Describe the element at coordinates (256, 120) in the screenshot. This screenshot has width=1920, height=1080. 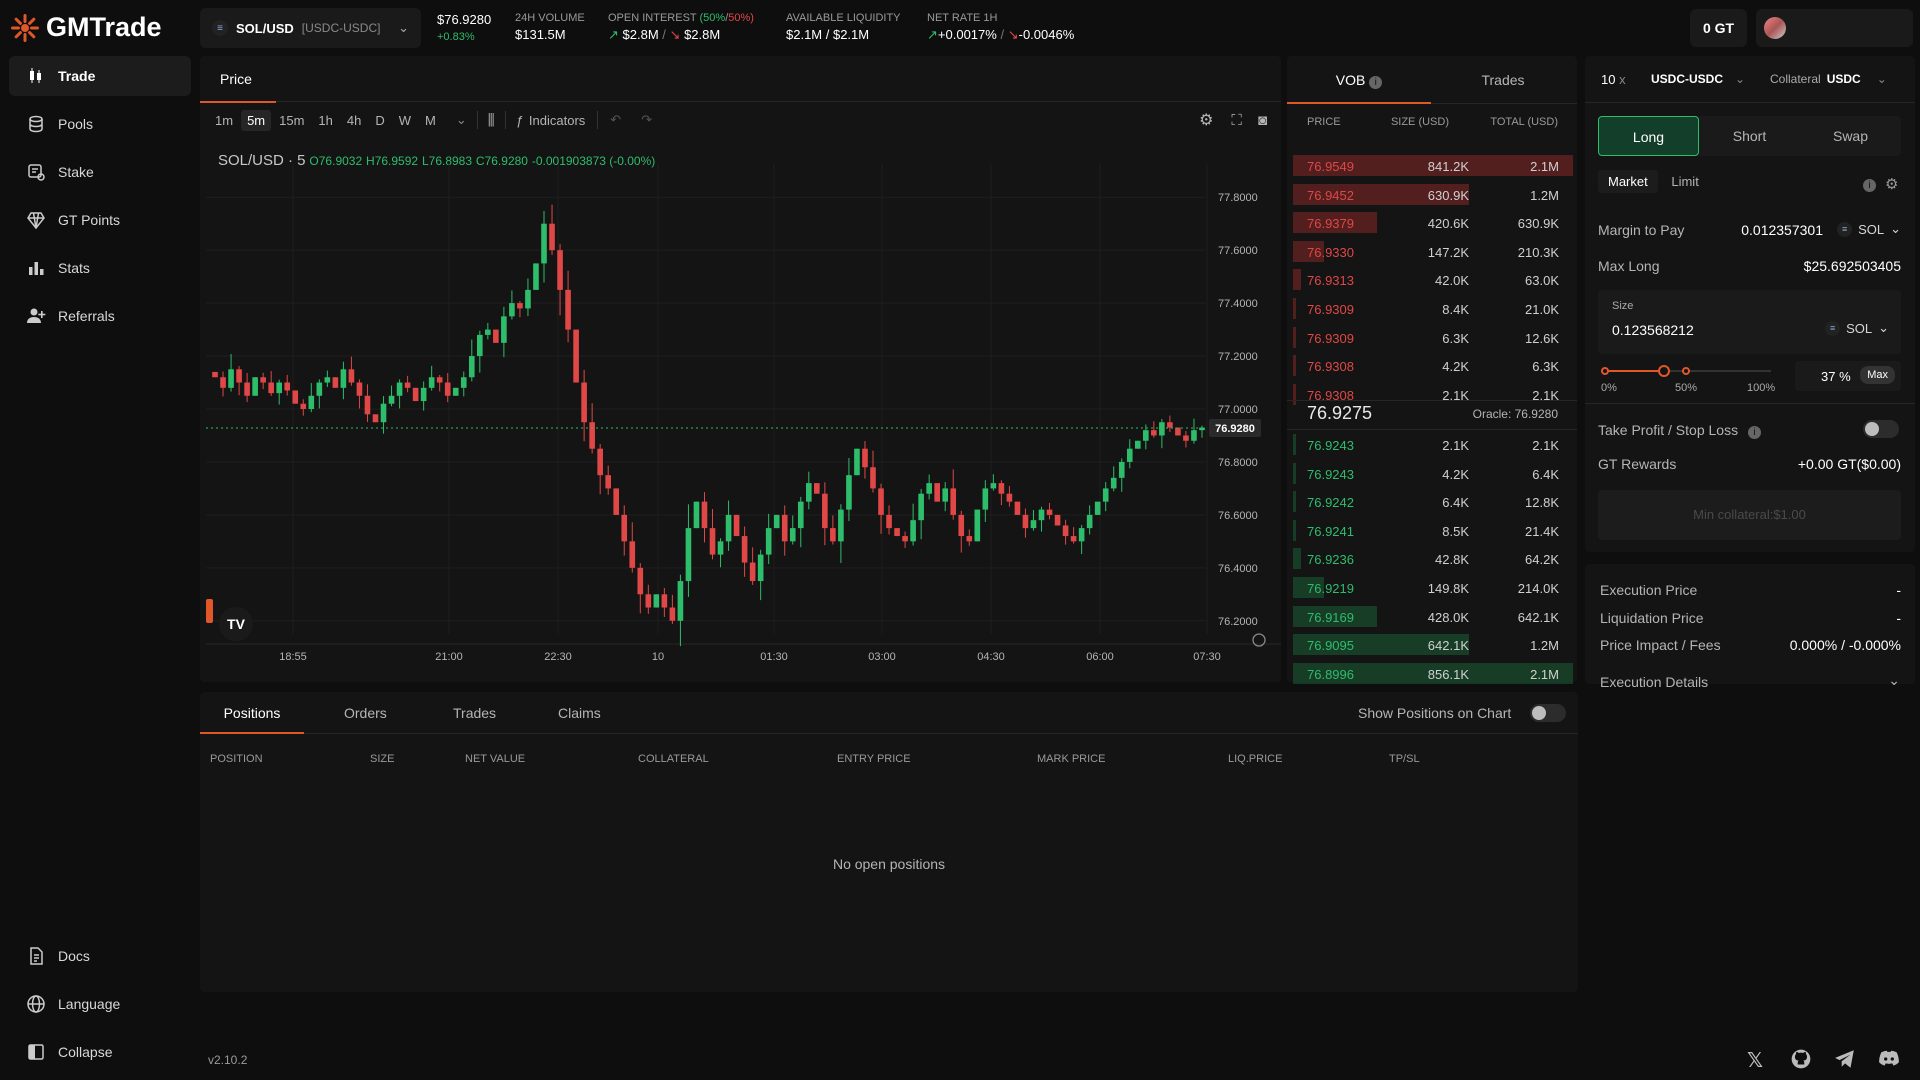
I see `timeframe-5m: 5m` at that location.